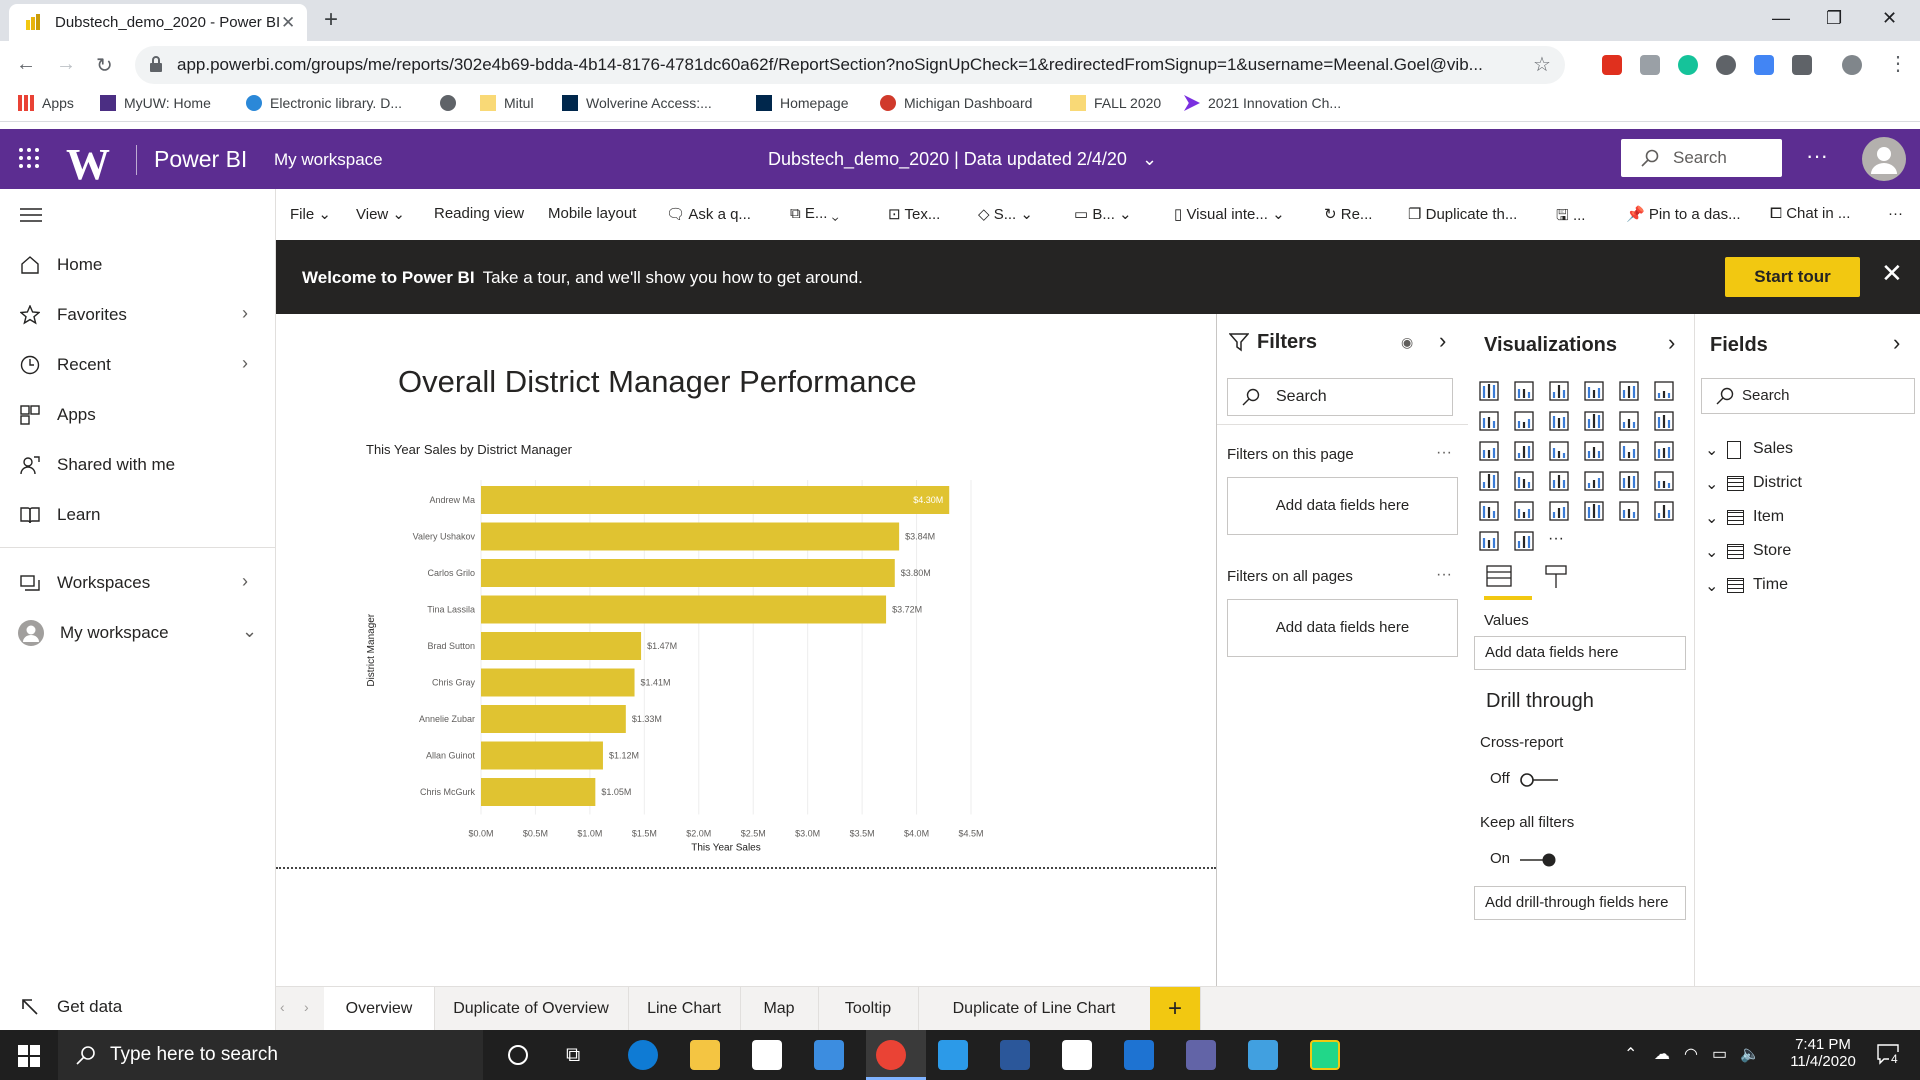  Describe the element at coordinates (29, 158) in the screenshot. I see `app-launcher-icon` at that location.